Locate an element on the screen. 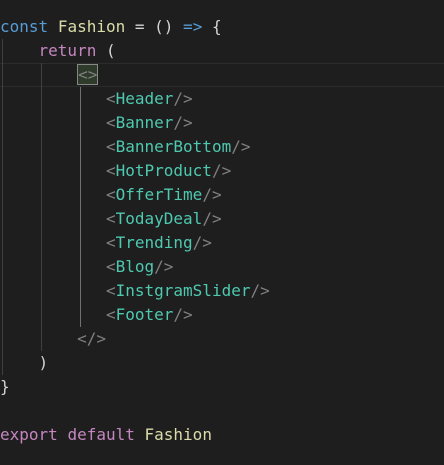 The height and width of the screenshot is (465, 444). component-name: Fashion is located at coordinates (91, 26).